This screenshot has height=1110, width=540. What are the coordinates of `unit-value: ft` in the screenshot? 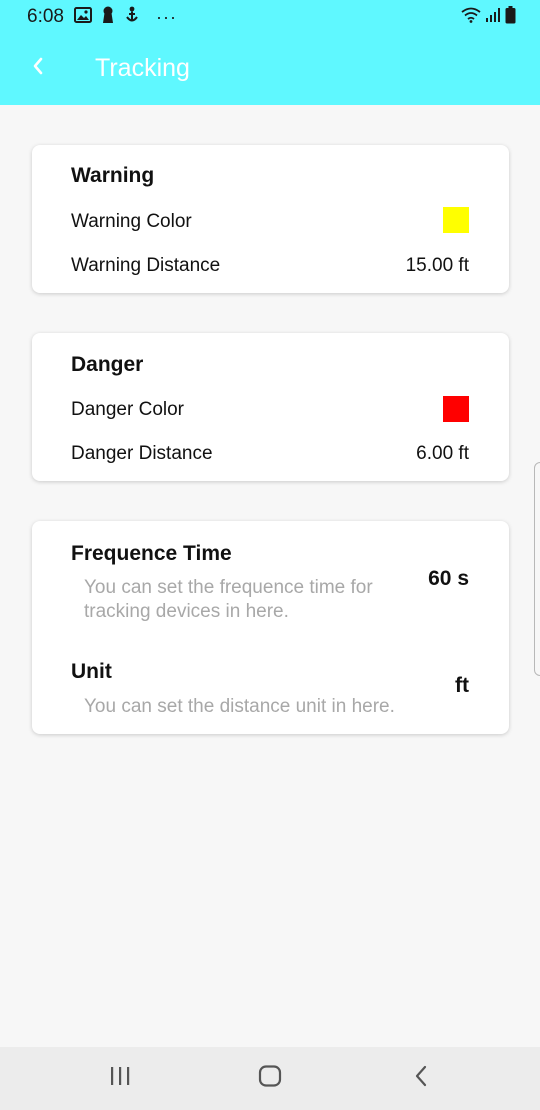 It's located at (462, 686).